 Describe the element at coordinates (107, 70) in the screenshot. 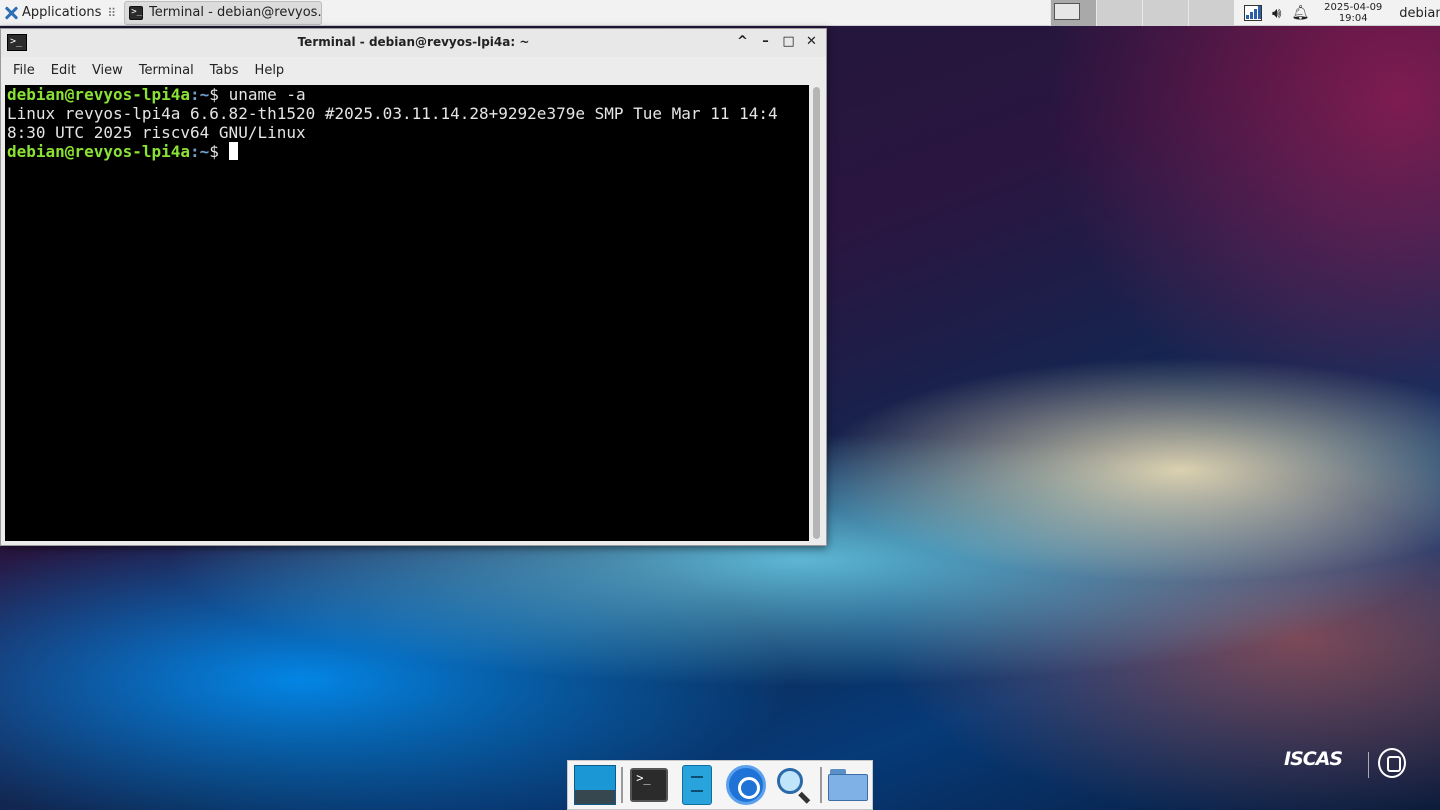

I see `menu-view: View` at that location.